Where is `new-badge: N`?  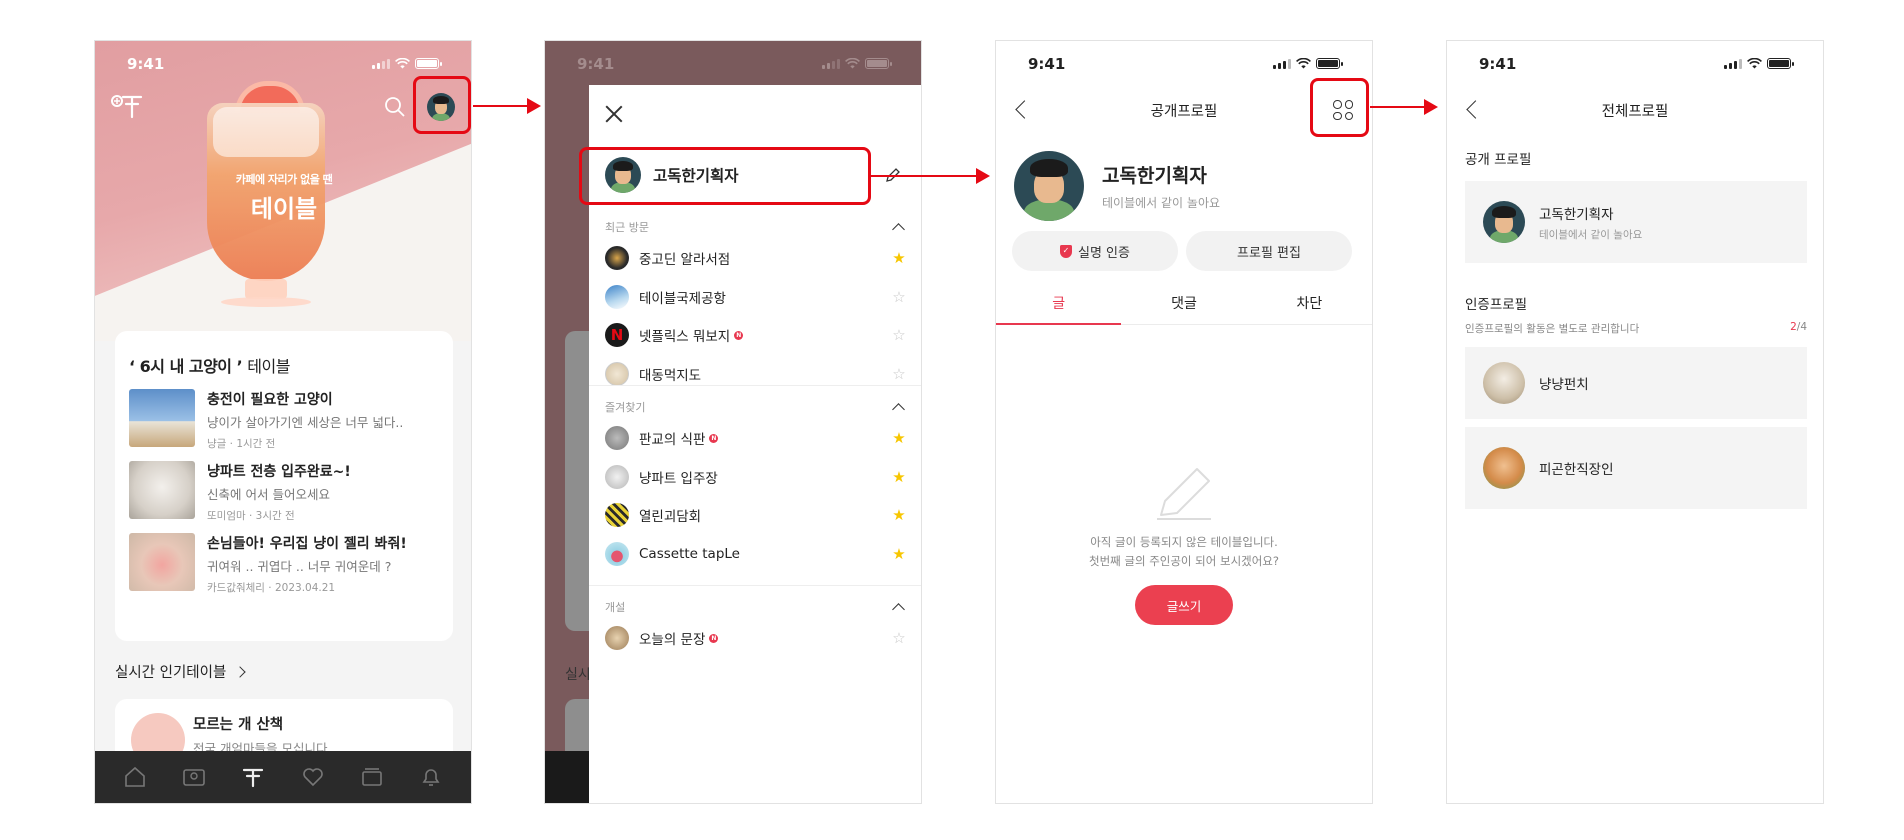
new-badge: N is located at coordinates (739, 335).